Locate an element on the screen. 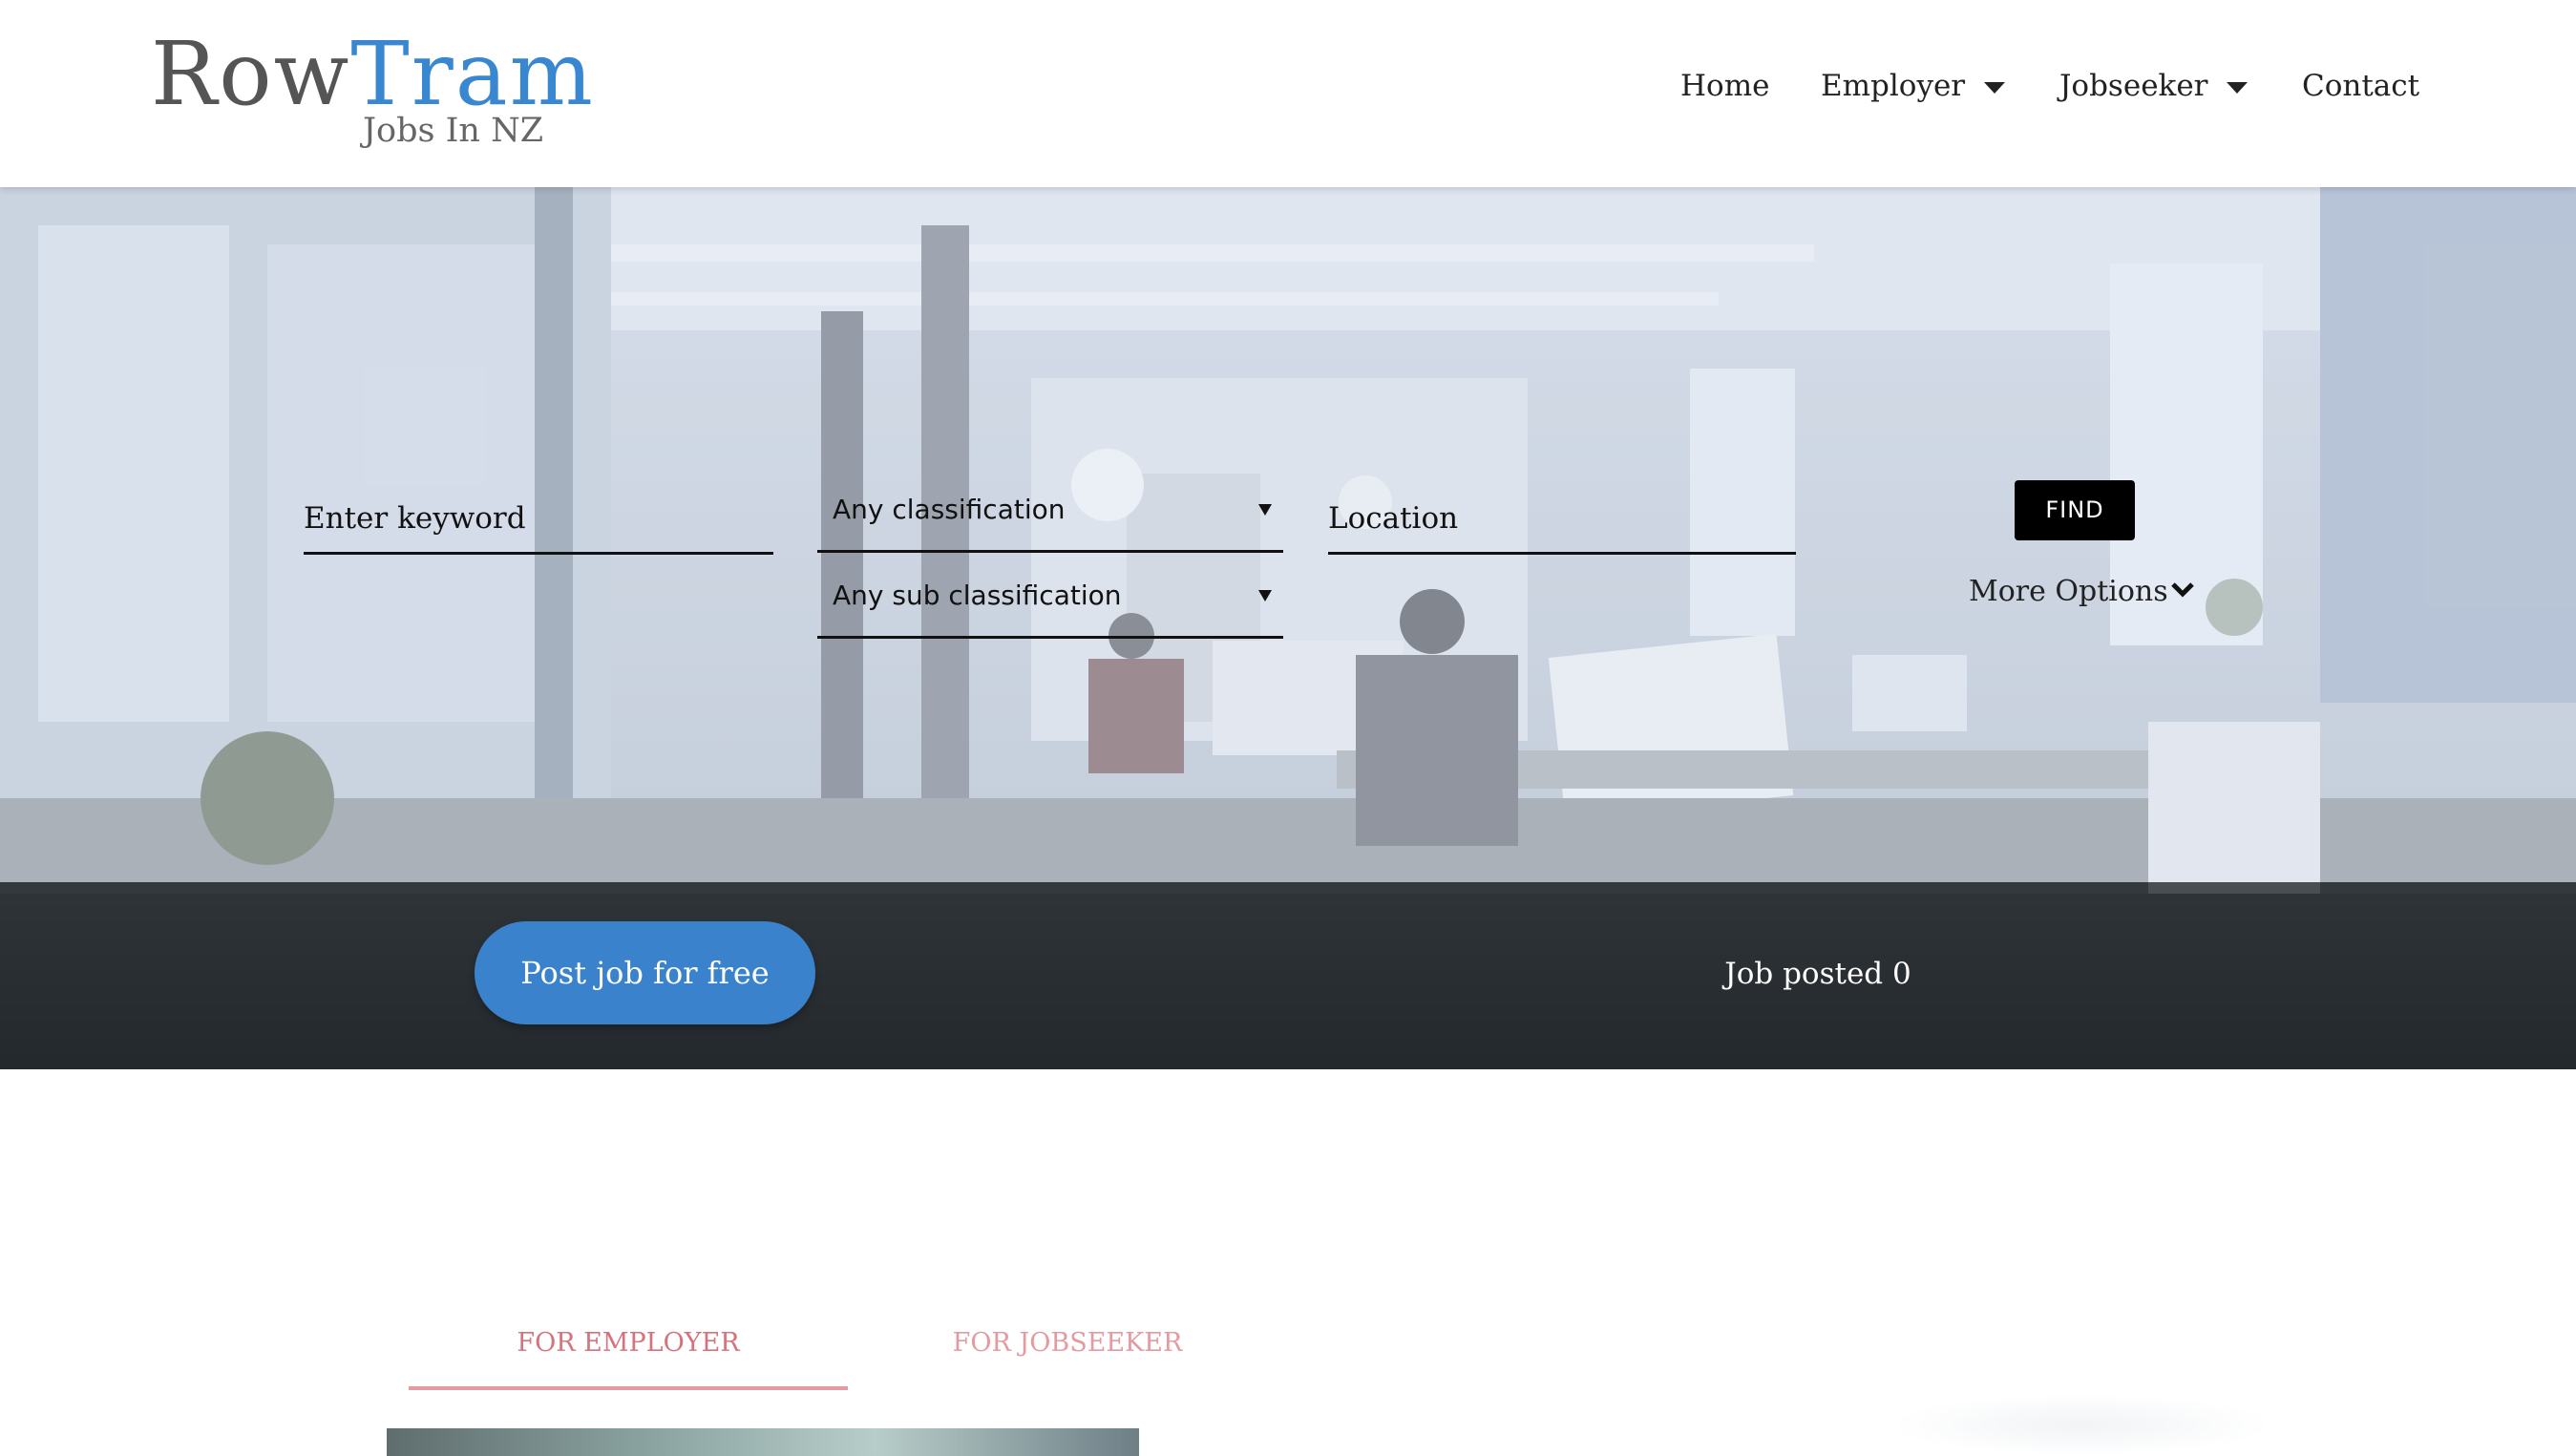  nav-home-label: Home is located at coordinates (1725, 86).